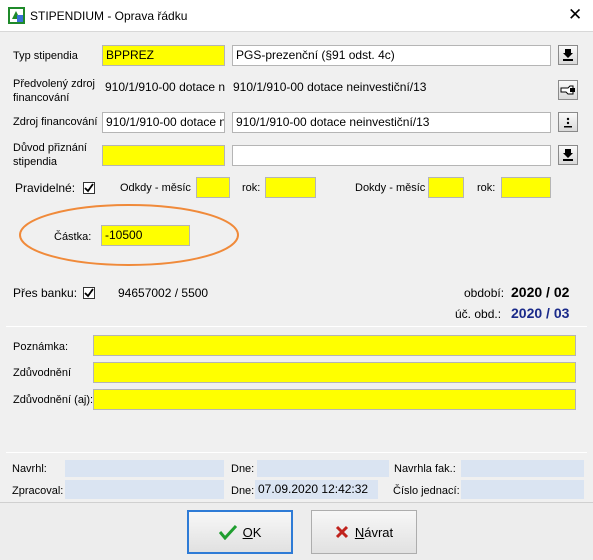 The image size is (593, 560). What do you see at coordinates (526, 187) in the screenshot?
I see `dokdy-rok-field` at bounding box center [526, 187].